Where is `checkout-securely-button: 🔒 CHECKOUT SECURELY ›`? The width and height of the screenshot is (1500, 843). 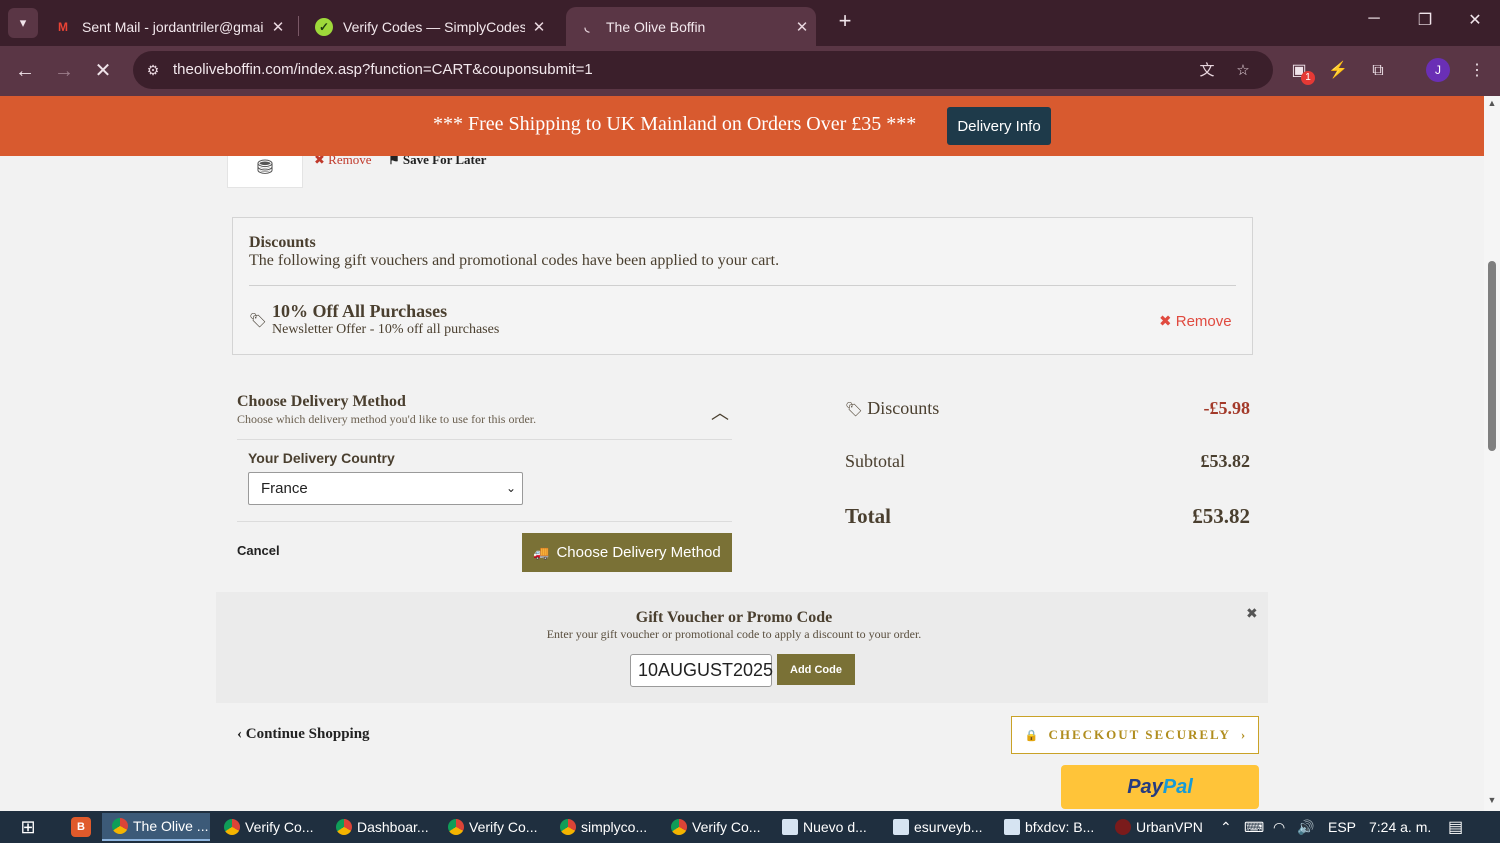 checkout-securely-button: 🔒 CHECKOUT SECURELY › is located at coordinates (1135, 735).